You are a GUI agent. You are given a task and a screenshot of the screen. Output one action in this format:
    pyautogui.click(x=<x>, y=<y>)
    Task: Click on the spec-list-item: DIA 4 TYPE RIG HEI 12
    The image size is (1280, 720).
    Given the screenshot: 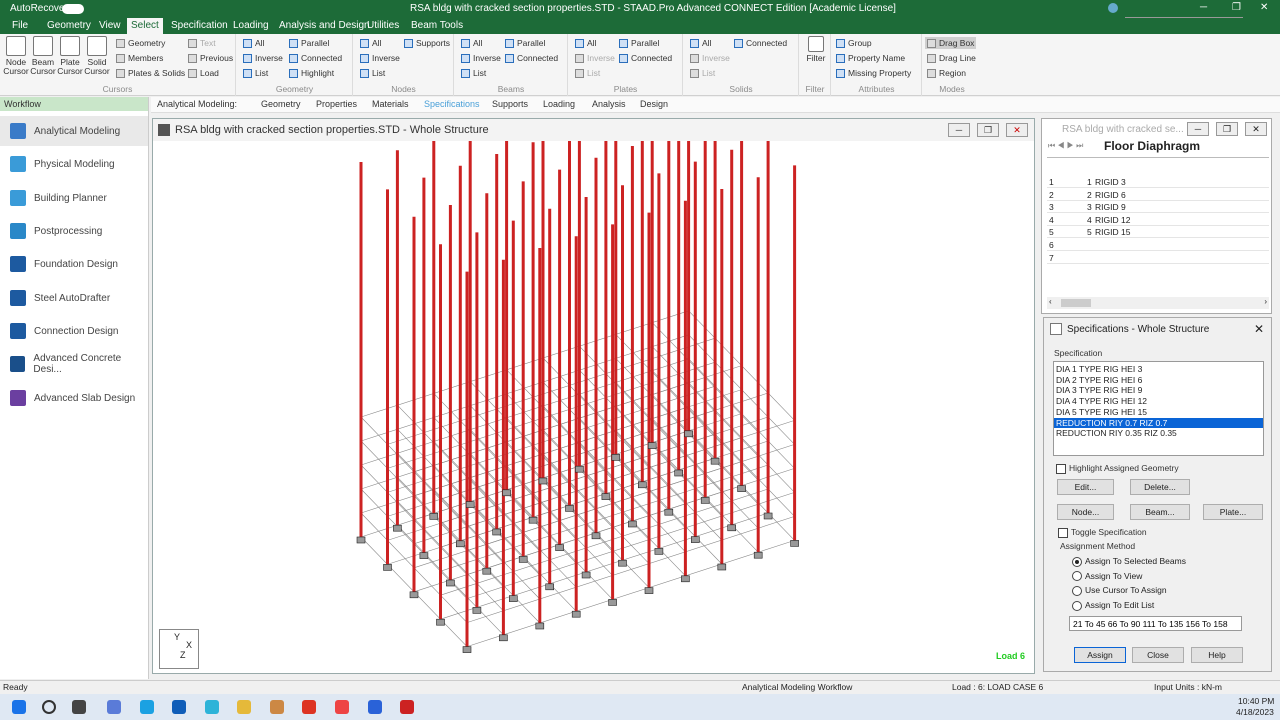 What is the action you would take?
    pyautogui.click(x=1158, y=401)
    